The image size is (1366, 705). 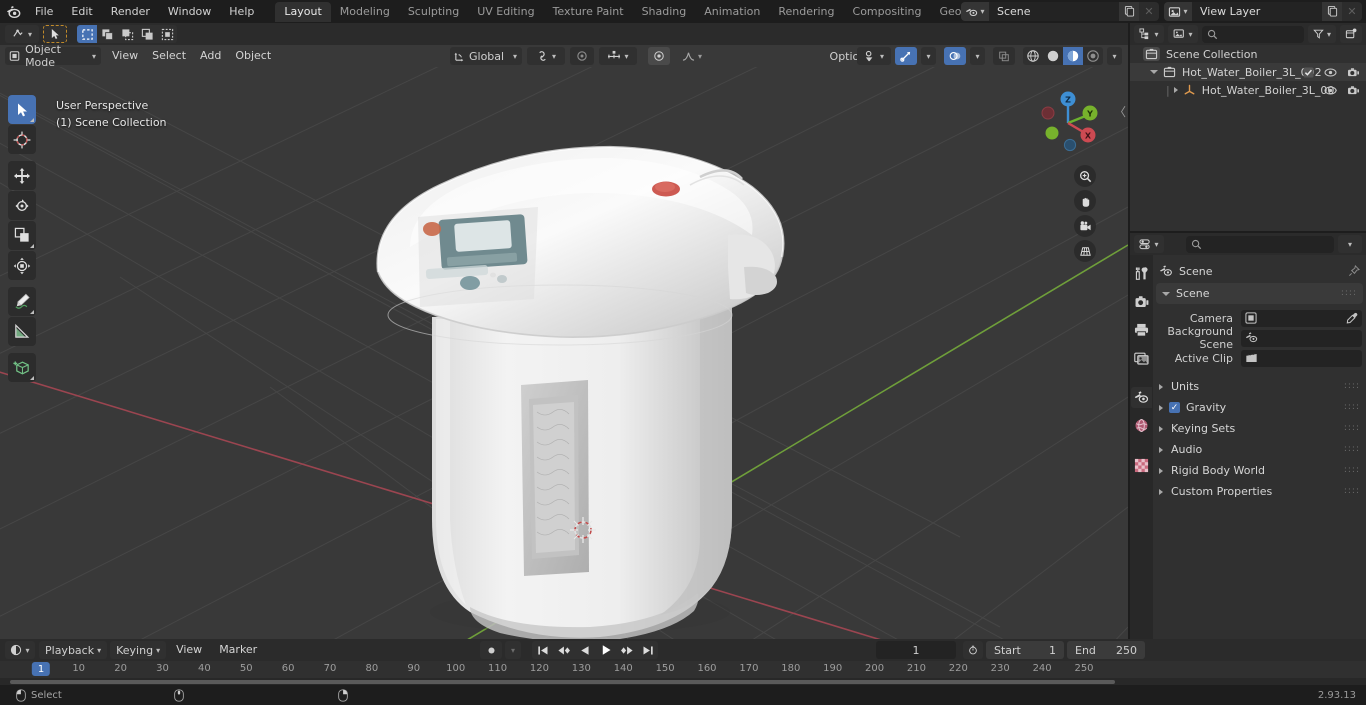 What do you see at coordinates (1257, 11) in the screenshot?
I see `view-layer-name-field: View Layer` at bounding box center [1257, 11].